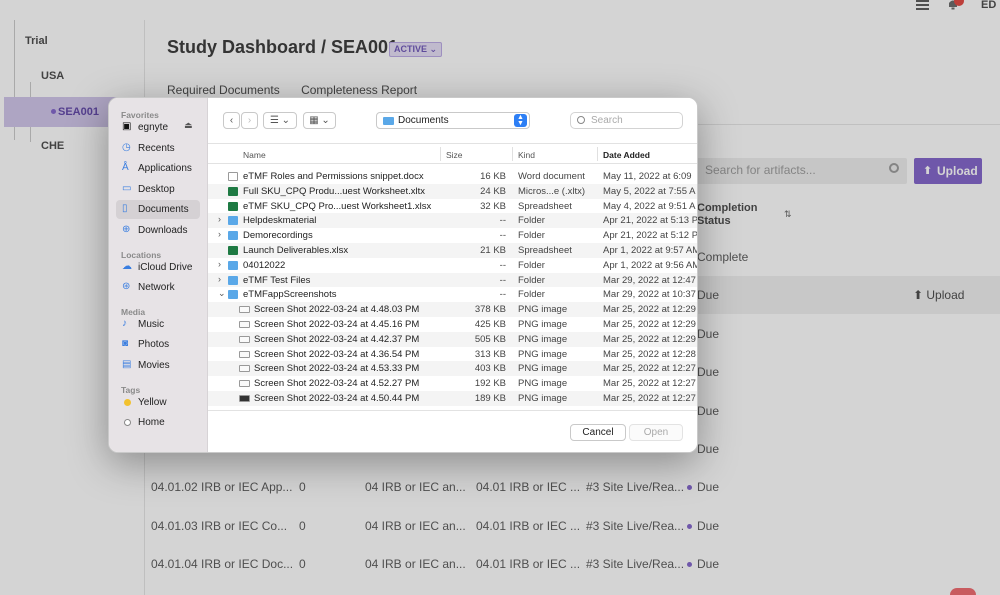 The image size is (1000, 595). I want to click on file-size: 403 KB, so click(490, 369).